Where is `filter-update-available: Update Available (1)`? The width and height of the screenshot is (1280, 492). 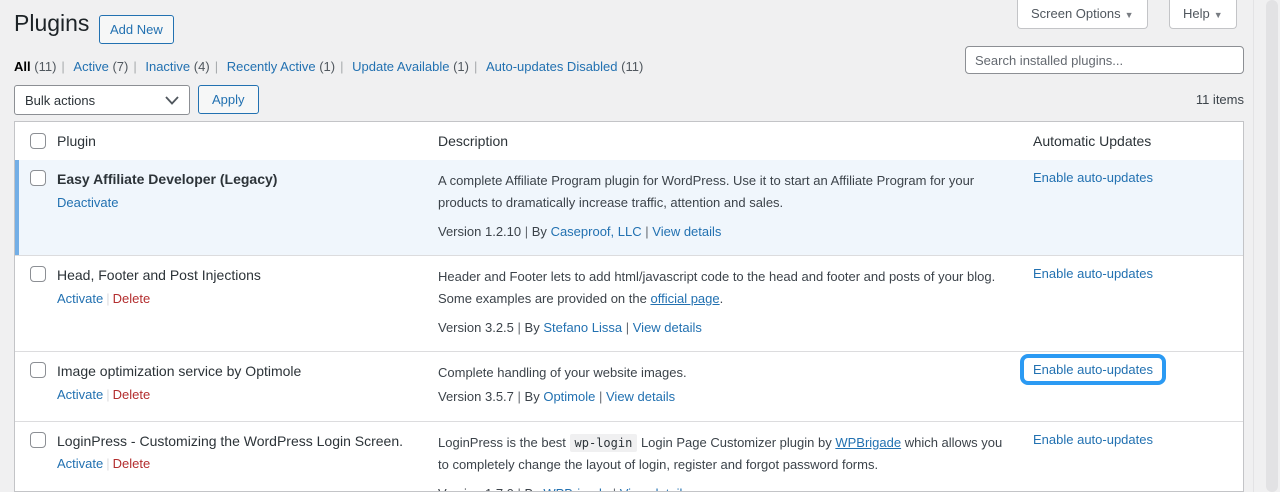
filter-update-available: Update Available (1) is located at coordinates (410, 66).